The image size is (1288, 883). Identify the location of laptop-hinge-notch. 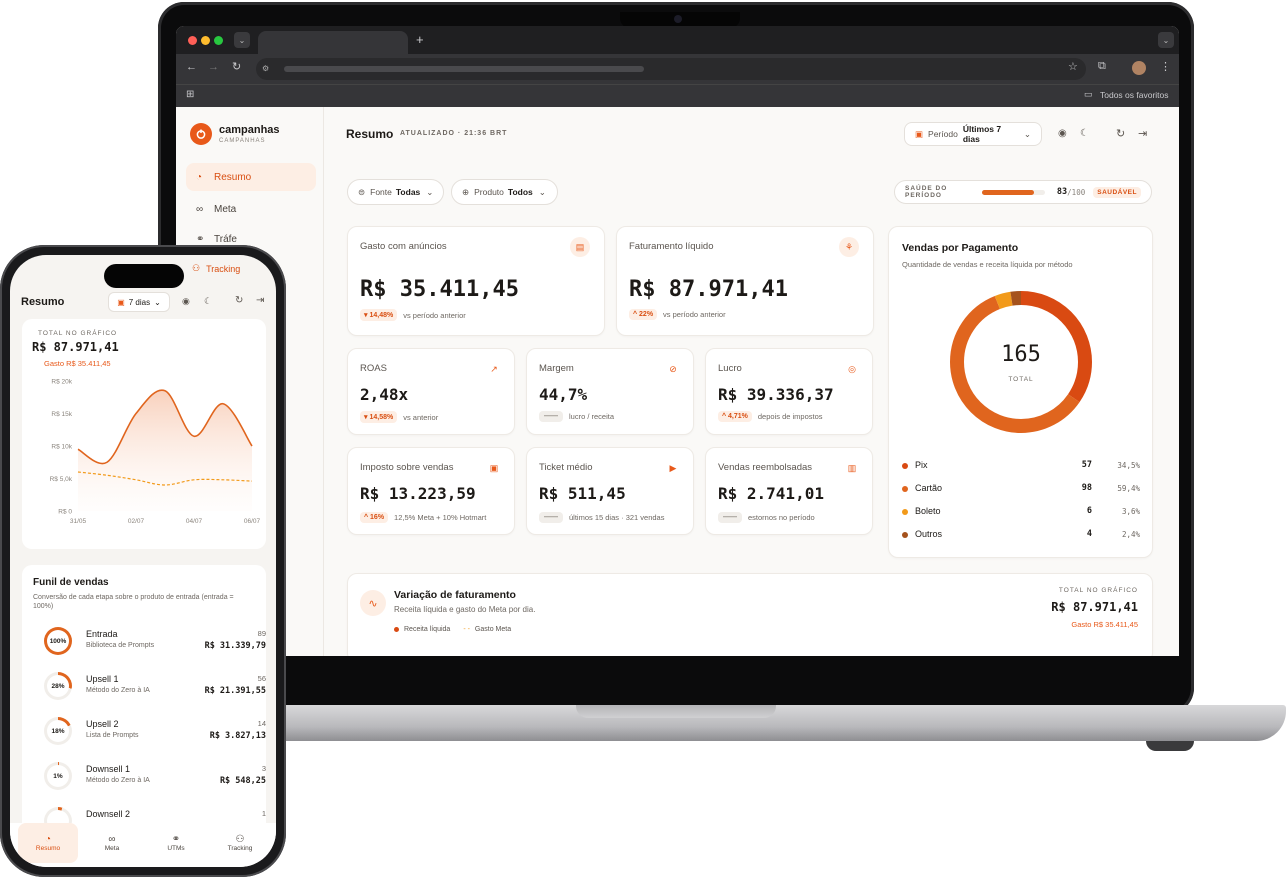
(676, 711).